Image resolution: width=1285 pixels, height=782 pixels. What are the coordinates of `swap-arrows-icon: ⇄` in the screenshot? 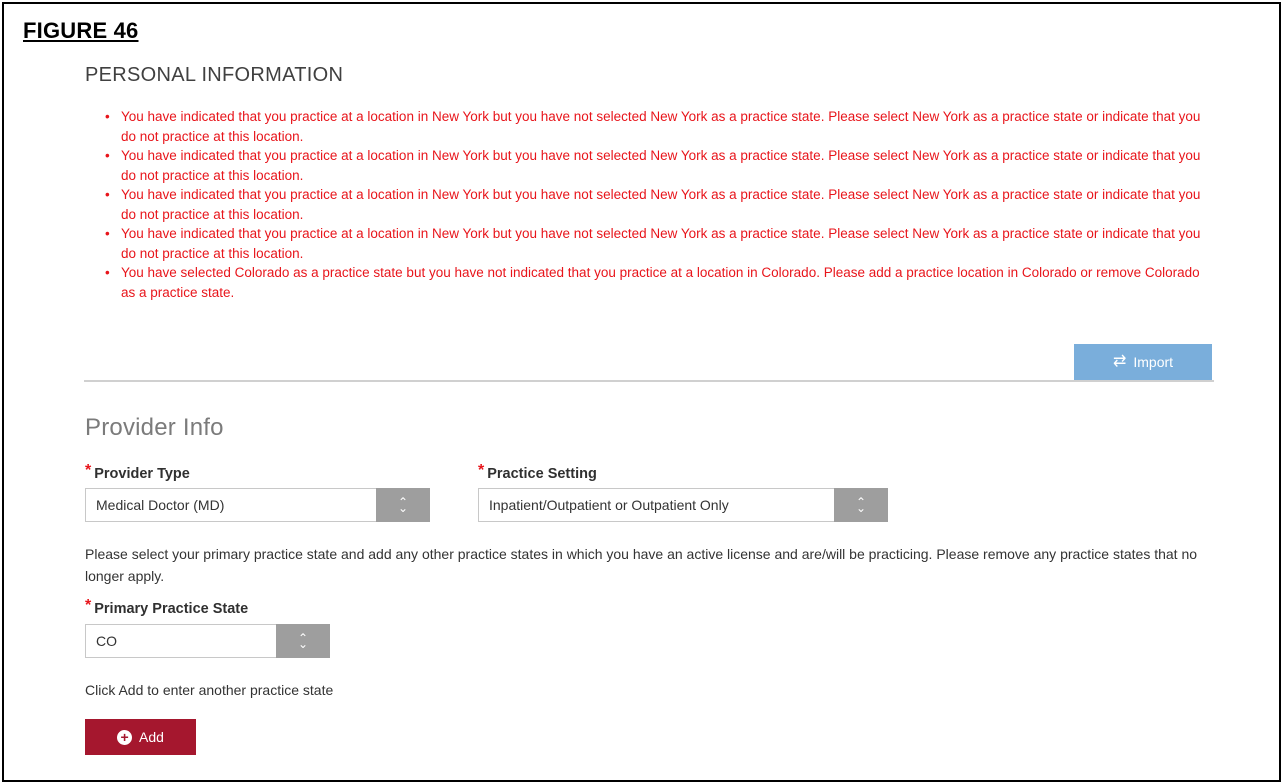 It's located at (1119, 361).